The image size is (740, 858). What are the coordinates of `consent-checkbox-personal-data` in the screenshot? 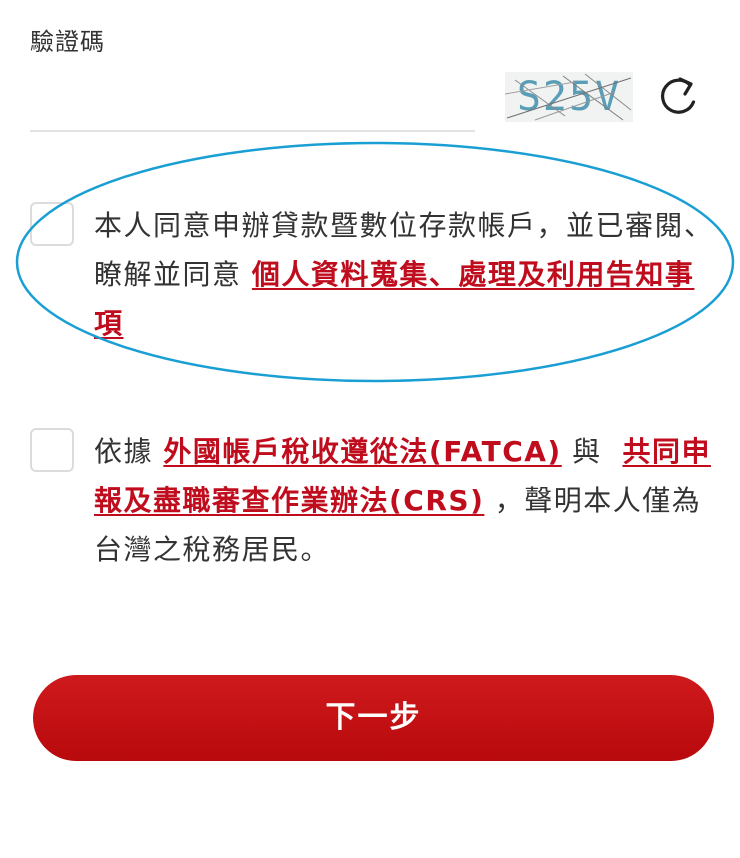 It's located at (52, 224).